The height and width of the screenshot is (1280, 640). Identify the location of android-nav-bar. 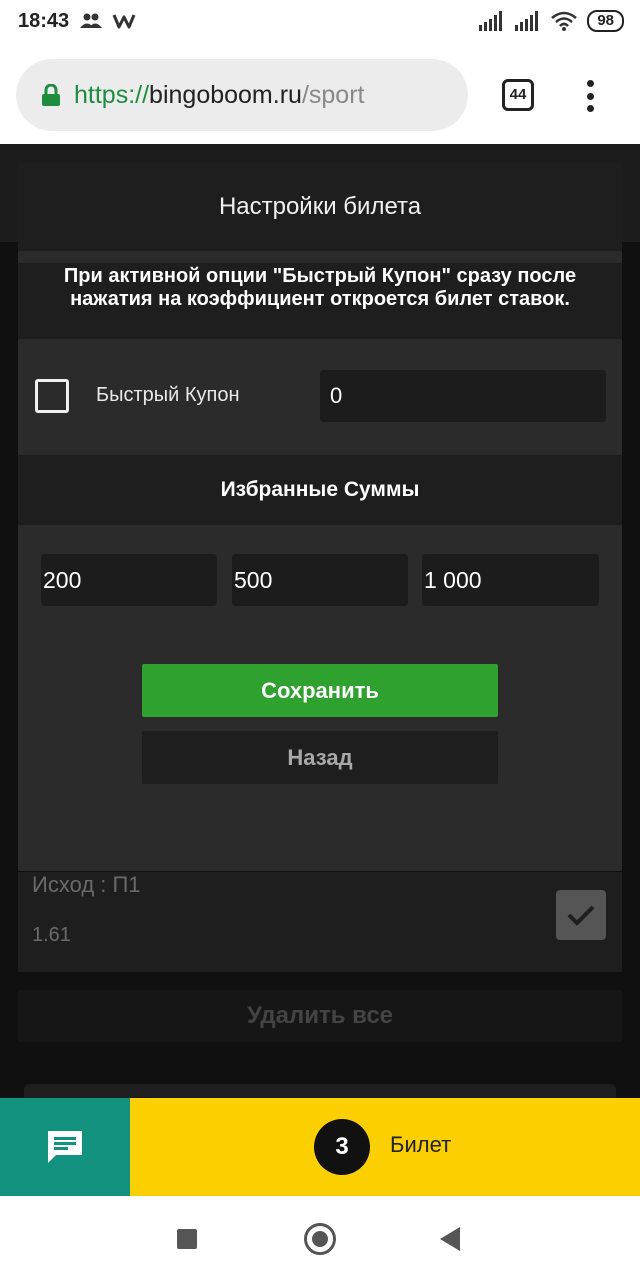
(320, 1238).